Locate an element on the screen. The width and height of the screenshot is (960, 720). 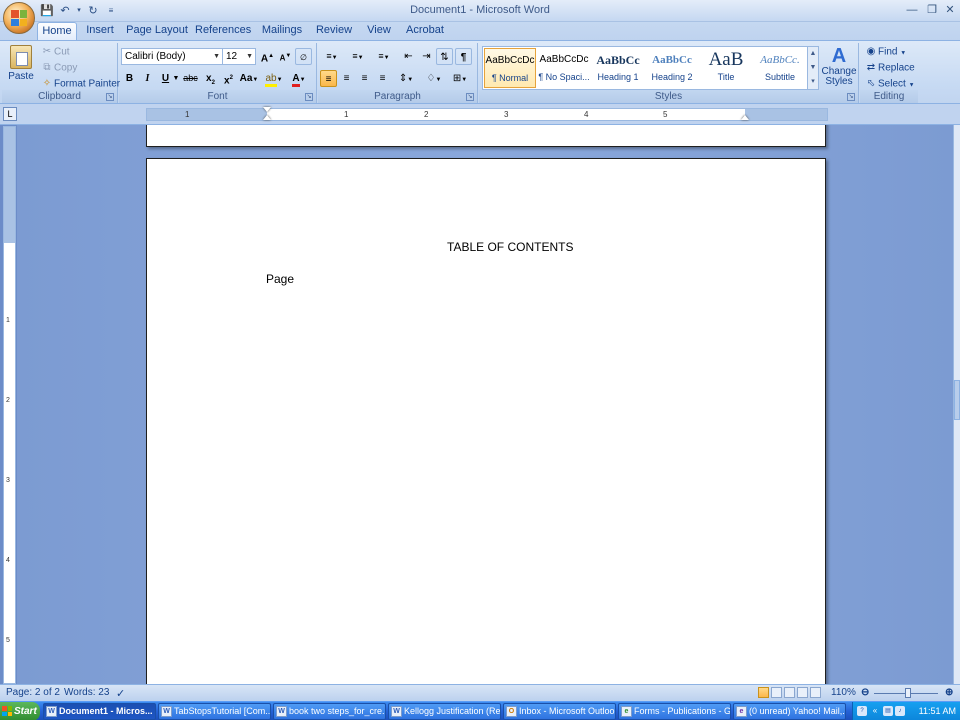
numbering-icon: ≡▼ is located at coordinates (358, 56).